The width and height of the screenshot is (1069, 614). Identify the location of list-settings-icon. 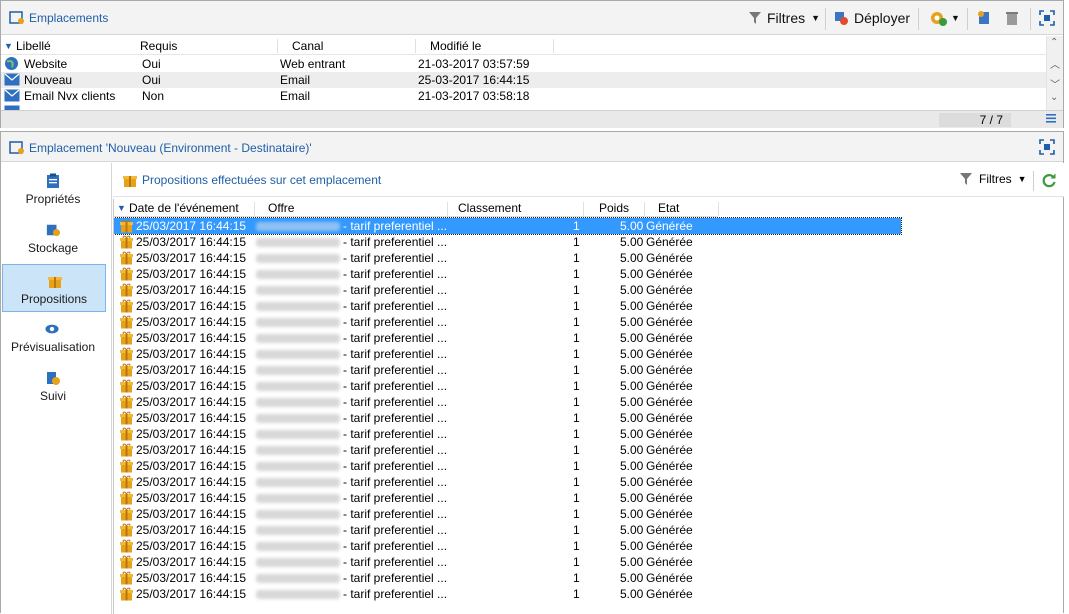
(1051, 118).